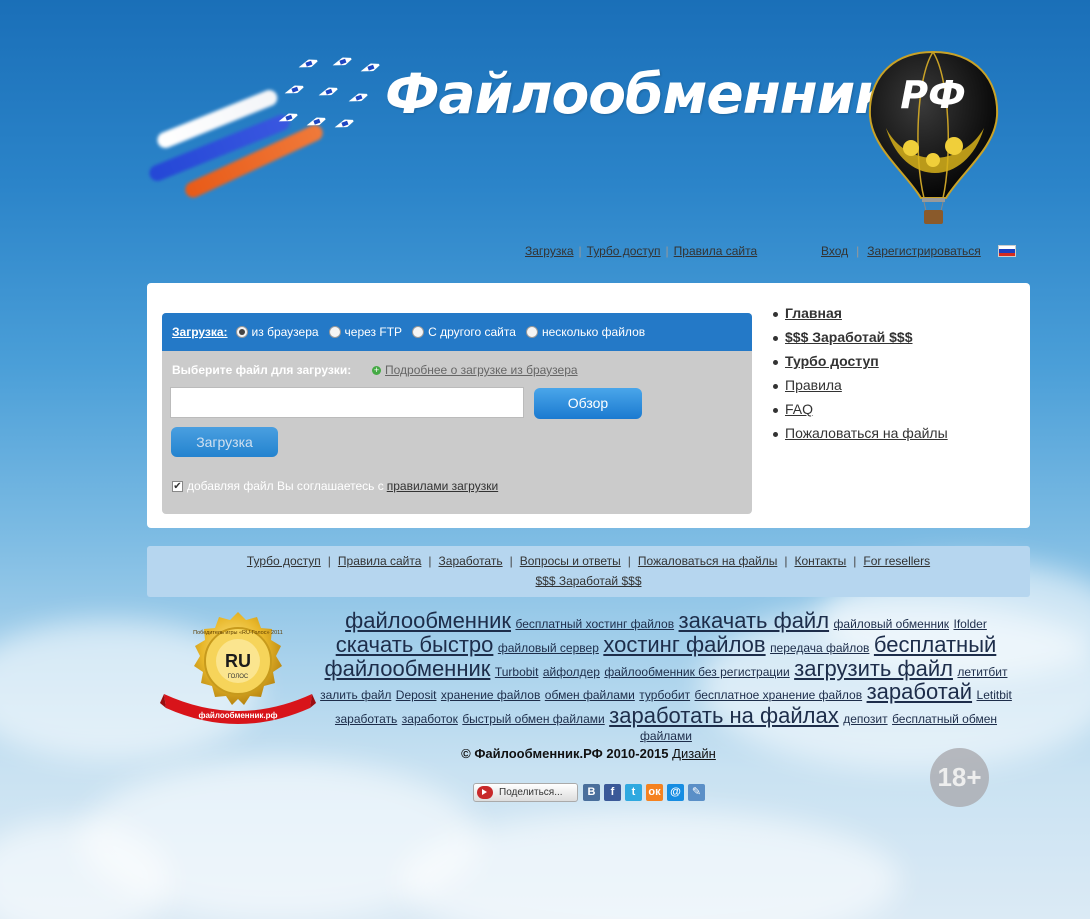 This screenshot has height=919, width=1090. I want to click on menu-earn-link: $$$ Заработай $$$, so click(849, 337).